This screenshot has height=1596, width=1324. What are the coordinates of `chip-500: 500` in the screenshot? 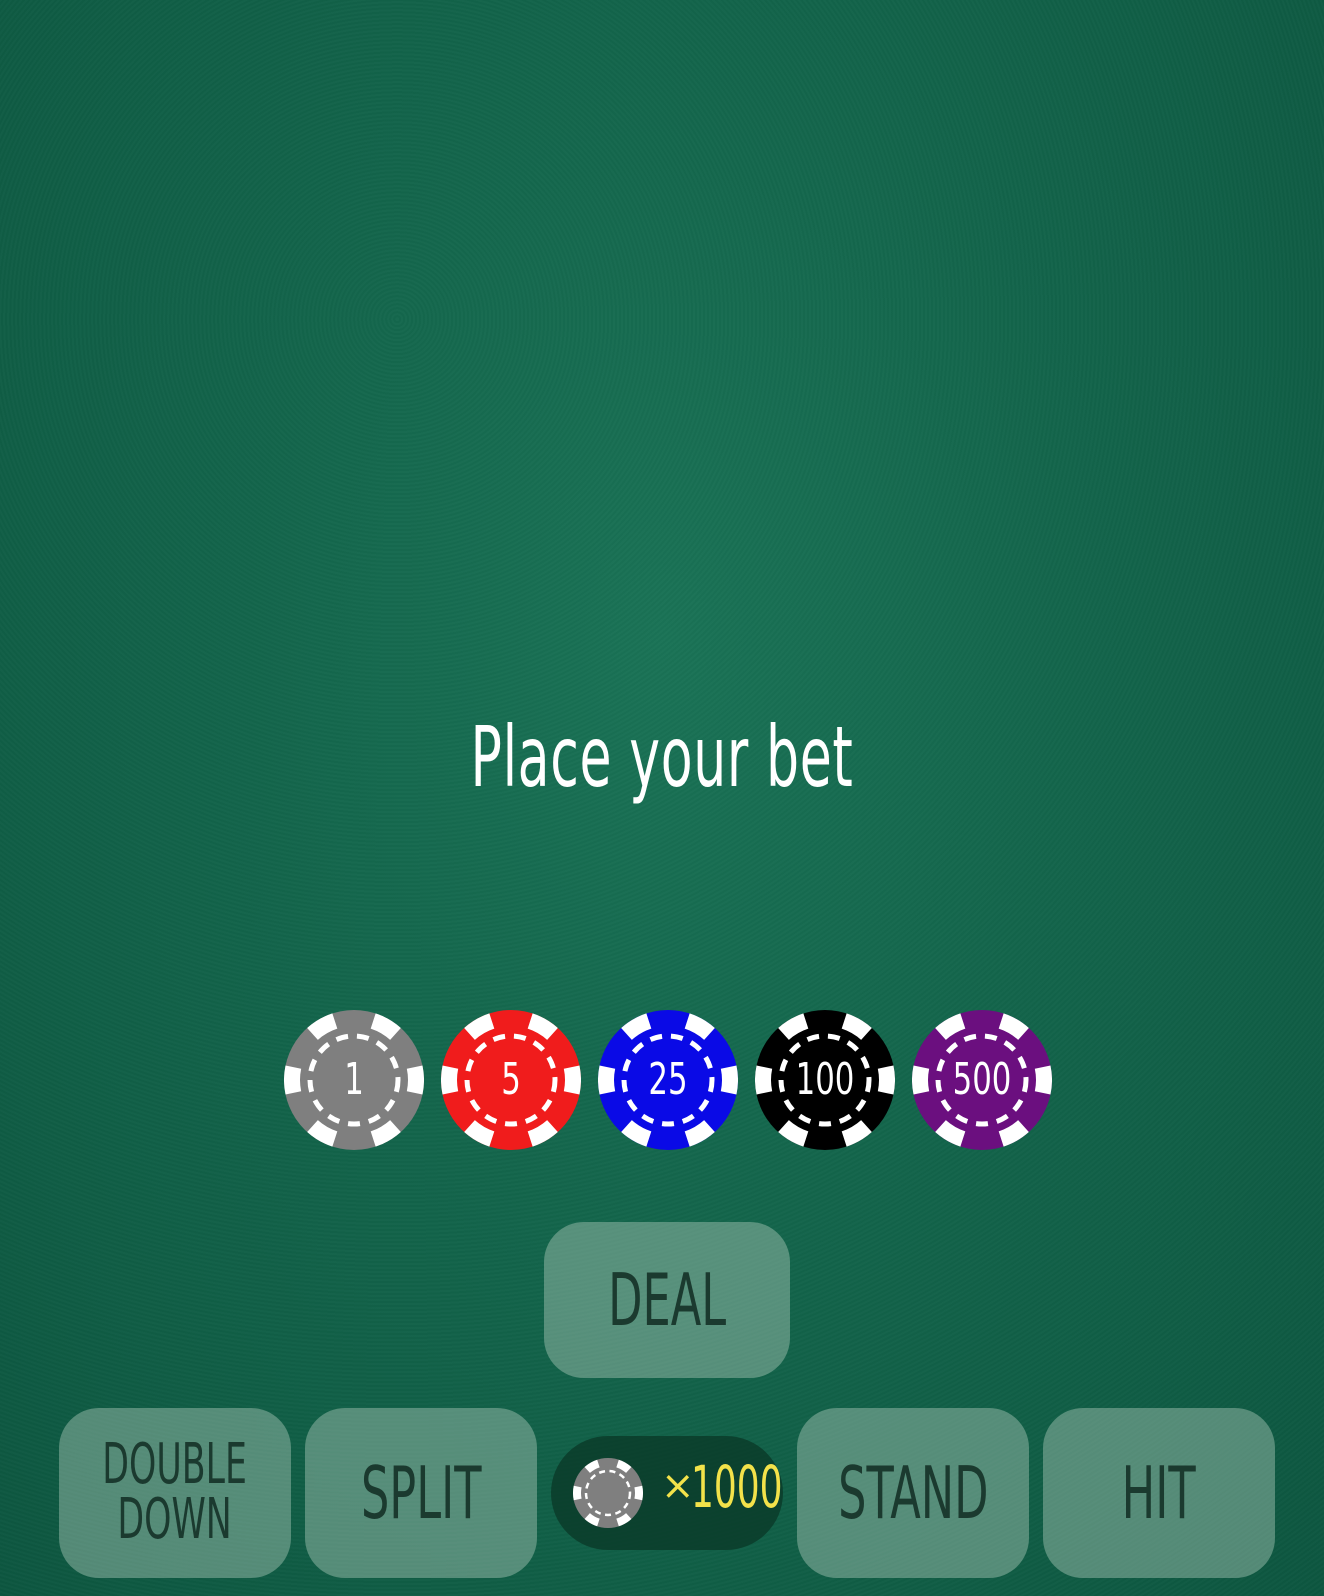 It's located at (982, 1080).